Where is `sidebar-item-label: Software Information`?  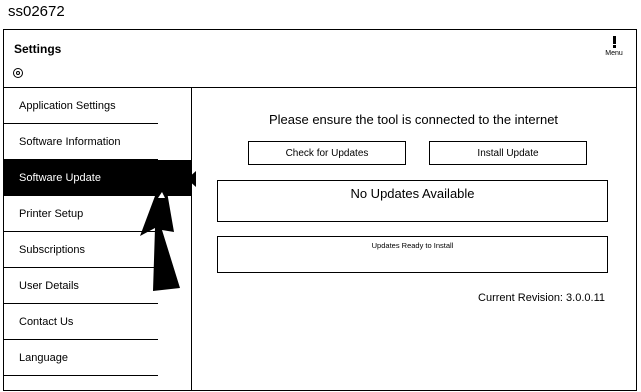
sidebar-item-label: Software Information is located at coordinates (70, 142).